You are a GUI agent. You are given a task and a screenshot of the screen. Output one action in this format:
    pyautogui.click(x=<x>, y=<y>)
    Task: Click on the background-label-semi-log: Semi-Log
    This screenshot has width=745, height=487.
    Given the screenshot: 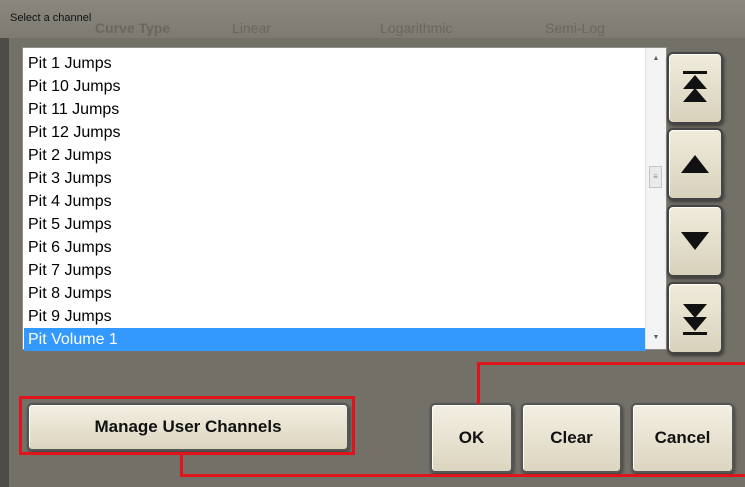 What is the action you would take?
    pyautogui.click(x=575, y=28)
    